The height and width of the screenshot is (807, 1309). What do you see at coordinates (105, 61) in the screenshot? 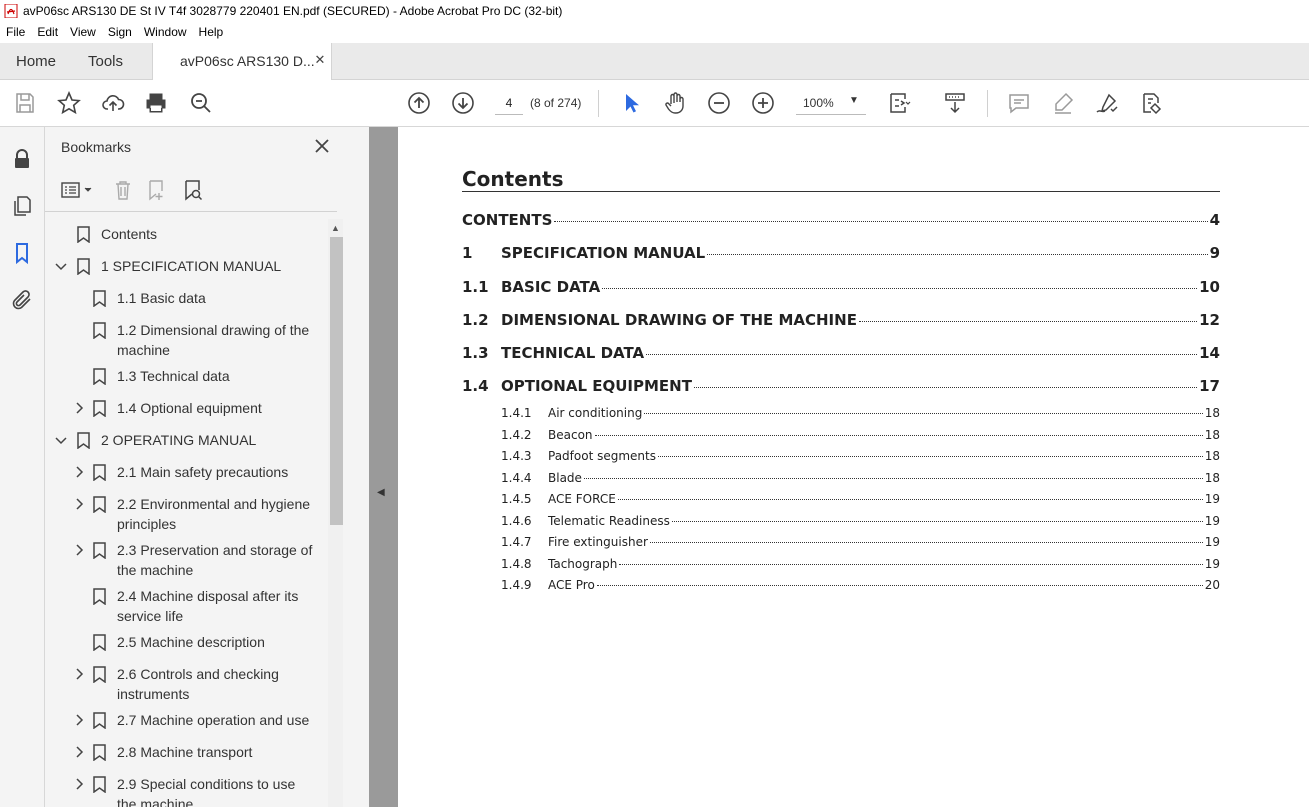
I see `tab-tools: Tools` at bounding box center [105, 61].